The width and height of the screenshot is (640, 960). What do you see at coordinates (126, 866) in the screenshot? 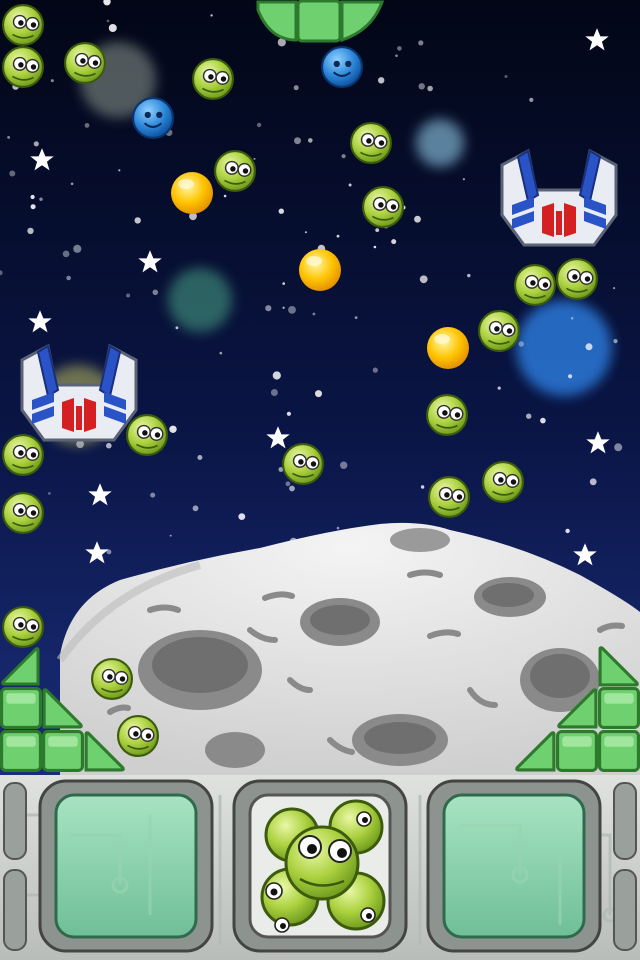
I see `left-screen-button` at bounding box center [126, 866].